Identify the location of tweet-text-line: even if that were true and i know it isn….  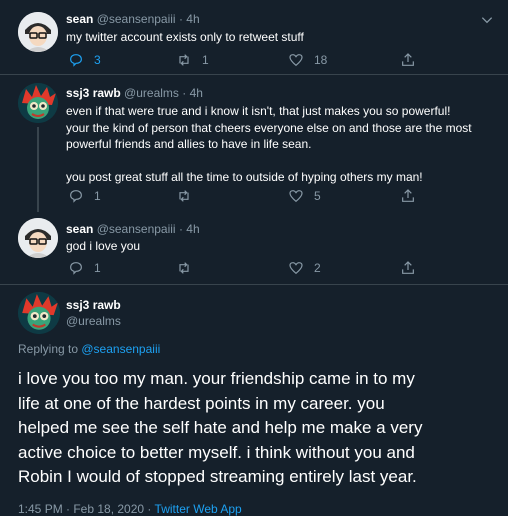
(258, 111).